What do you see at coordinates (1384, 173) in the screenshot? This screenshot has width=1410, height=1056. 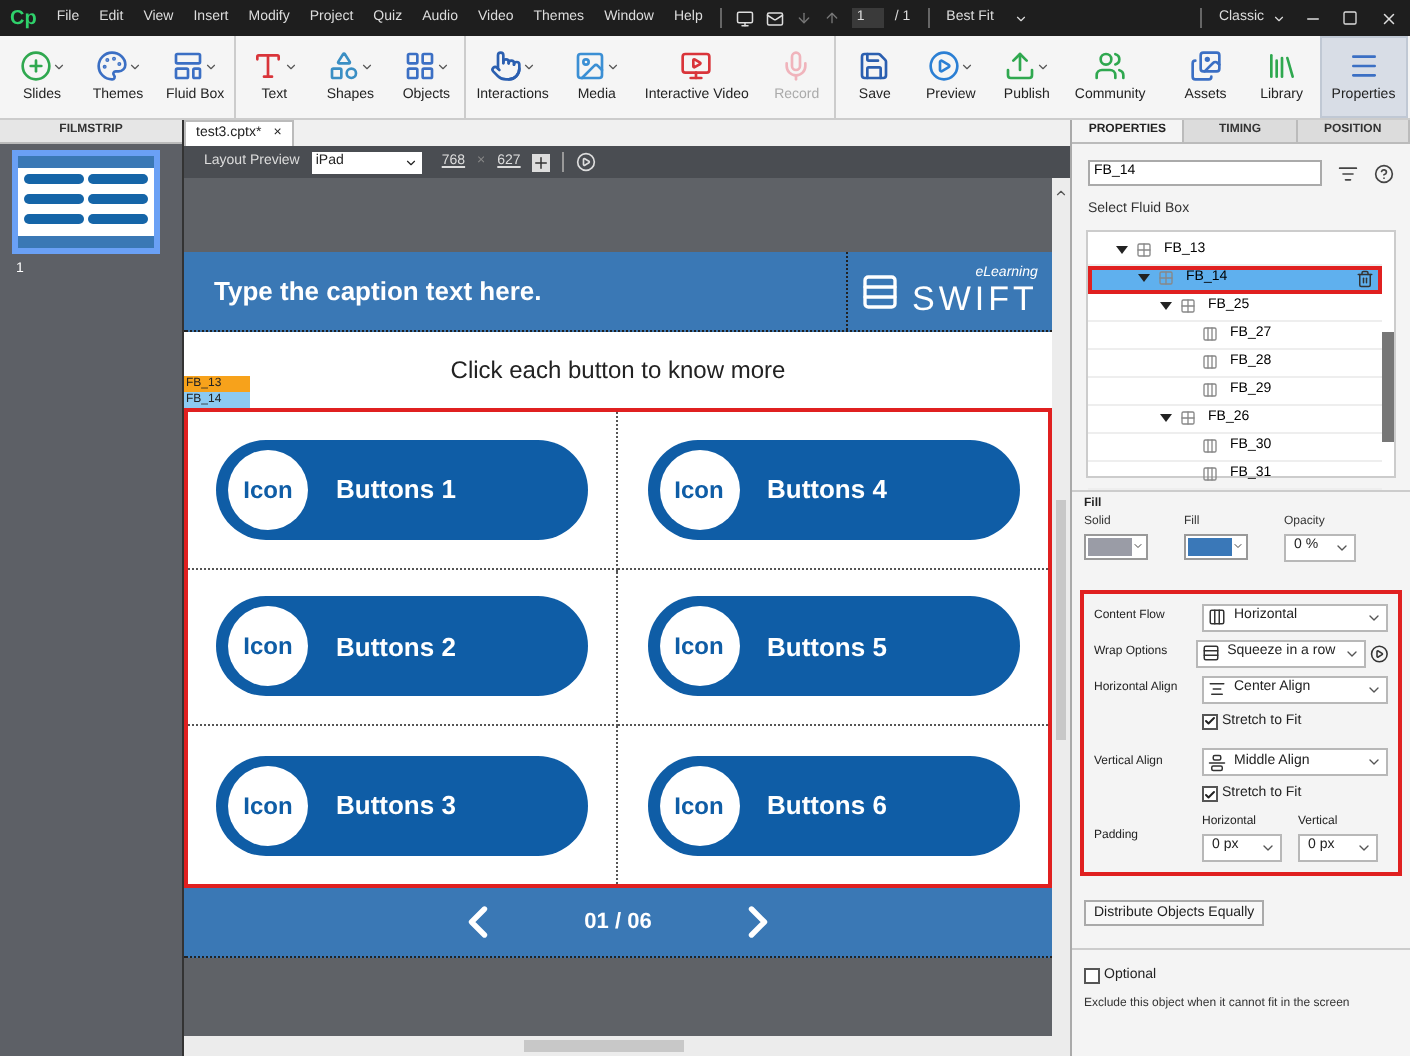 I see `help-icon` at bounding box center [1384, 173].